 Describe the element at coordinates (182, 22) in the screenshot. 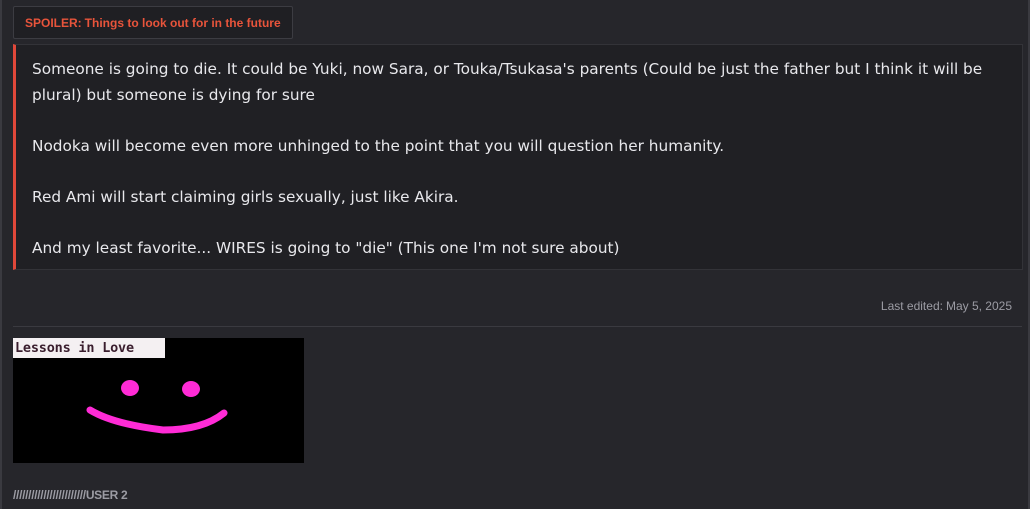

I see `spoiler-title: Things to look out for in the future` at that location.